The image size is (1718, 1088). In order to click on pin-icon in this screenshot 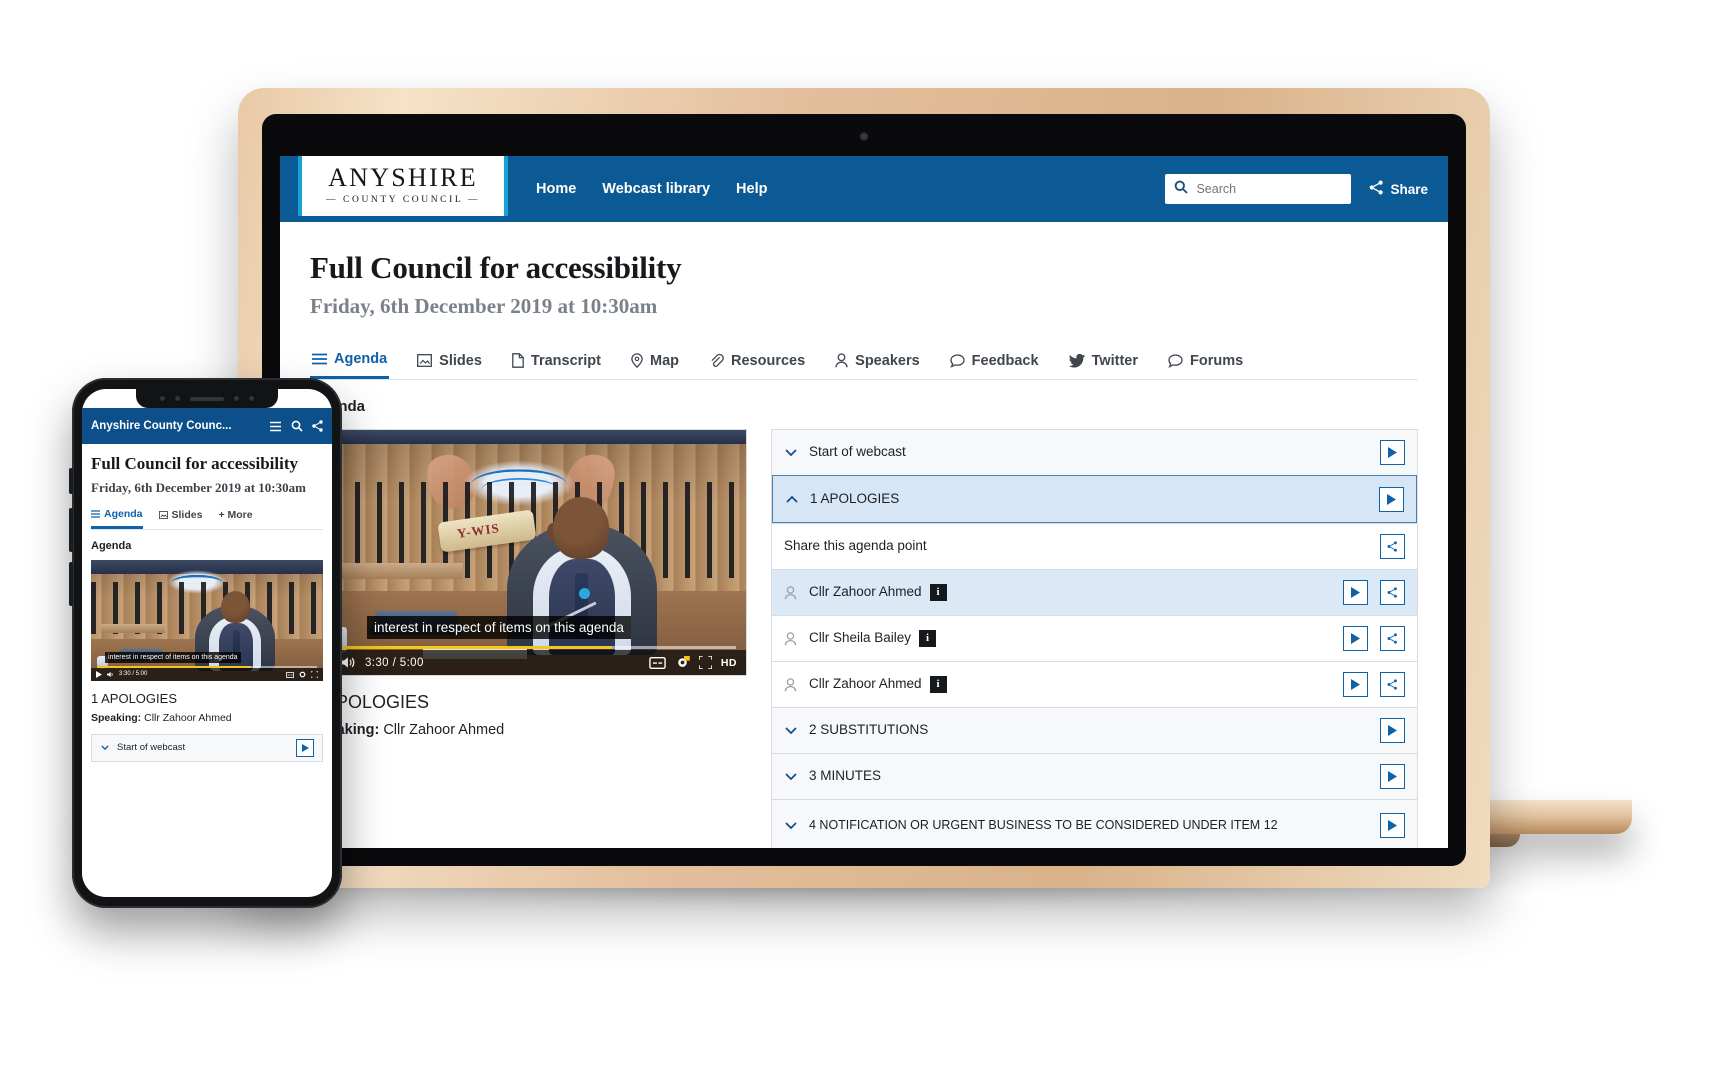, I will do `click(637, 360)`.